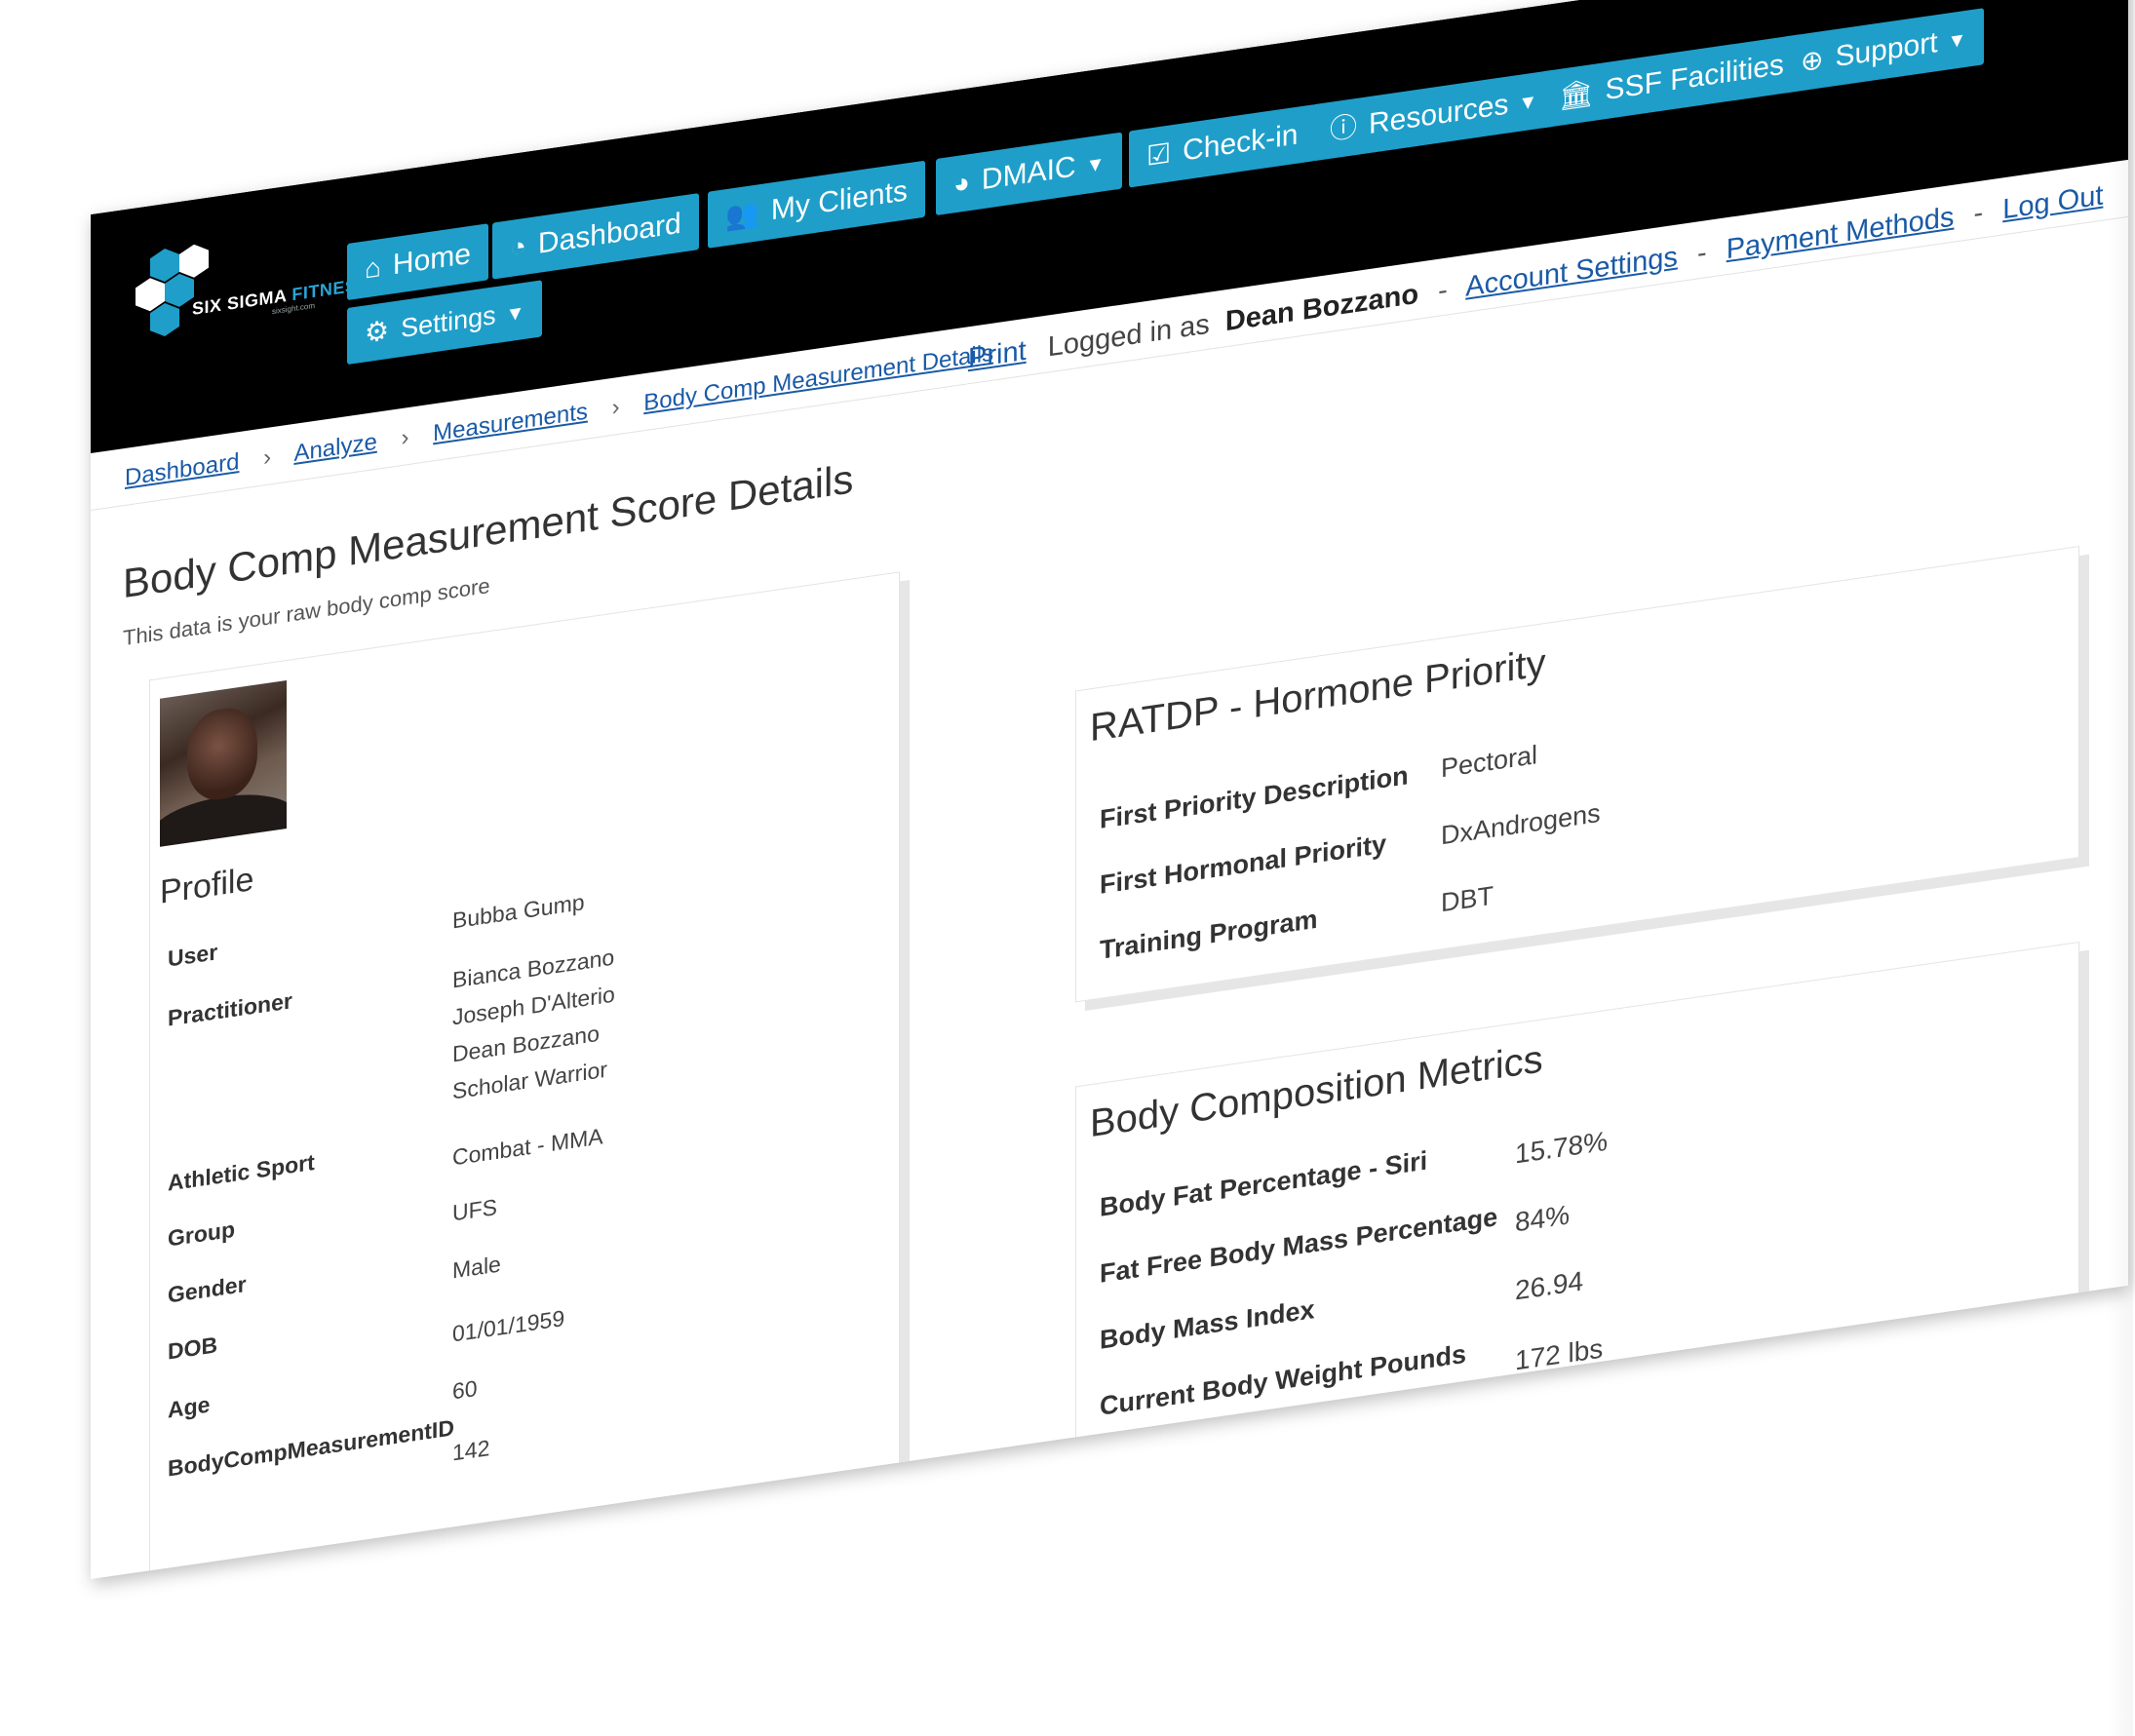 The width and height of the screenshot is (2135, 1736). Describe the element at coordinates (1812, 60) in the screenshot. I see `lifebuoy-icon: ⊕` at that location.